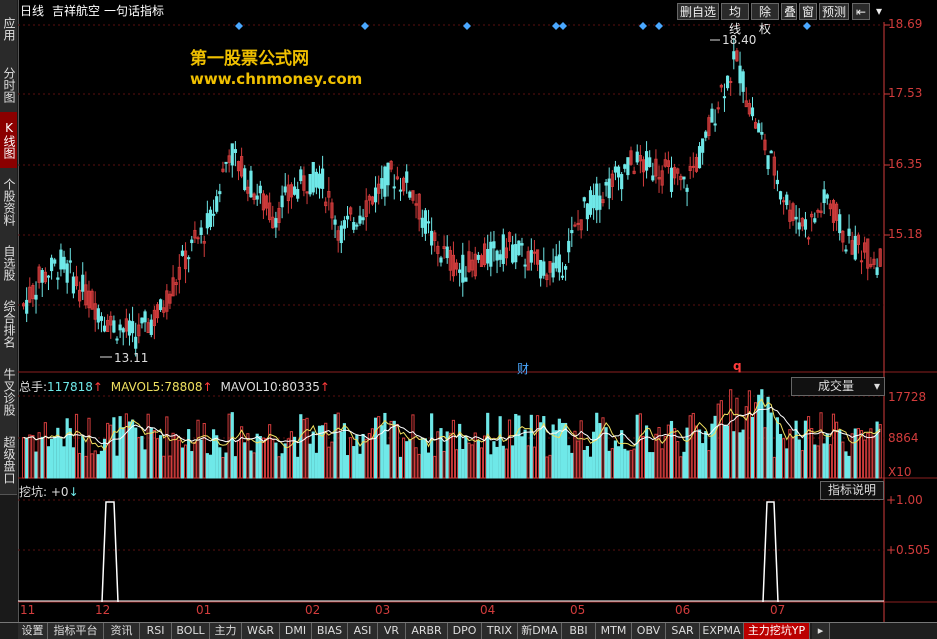 This screenshot has height=639, width=937. Describe the element at coordinates (8, 460) in the screenshot. I see `sidebar-tab: 超级盘口` at that location.